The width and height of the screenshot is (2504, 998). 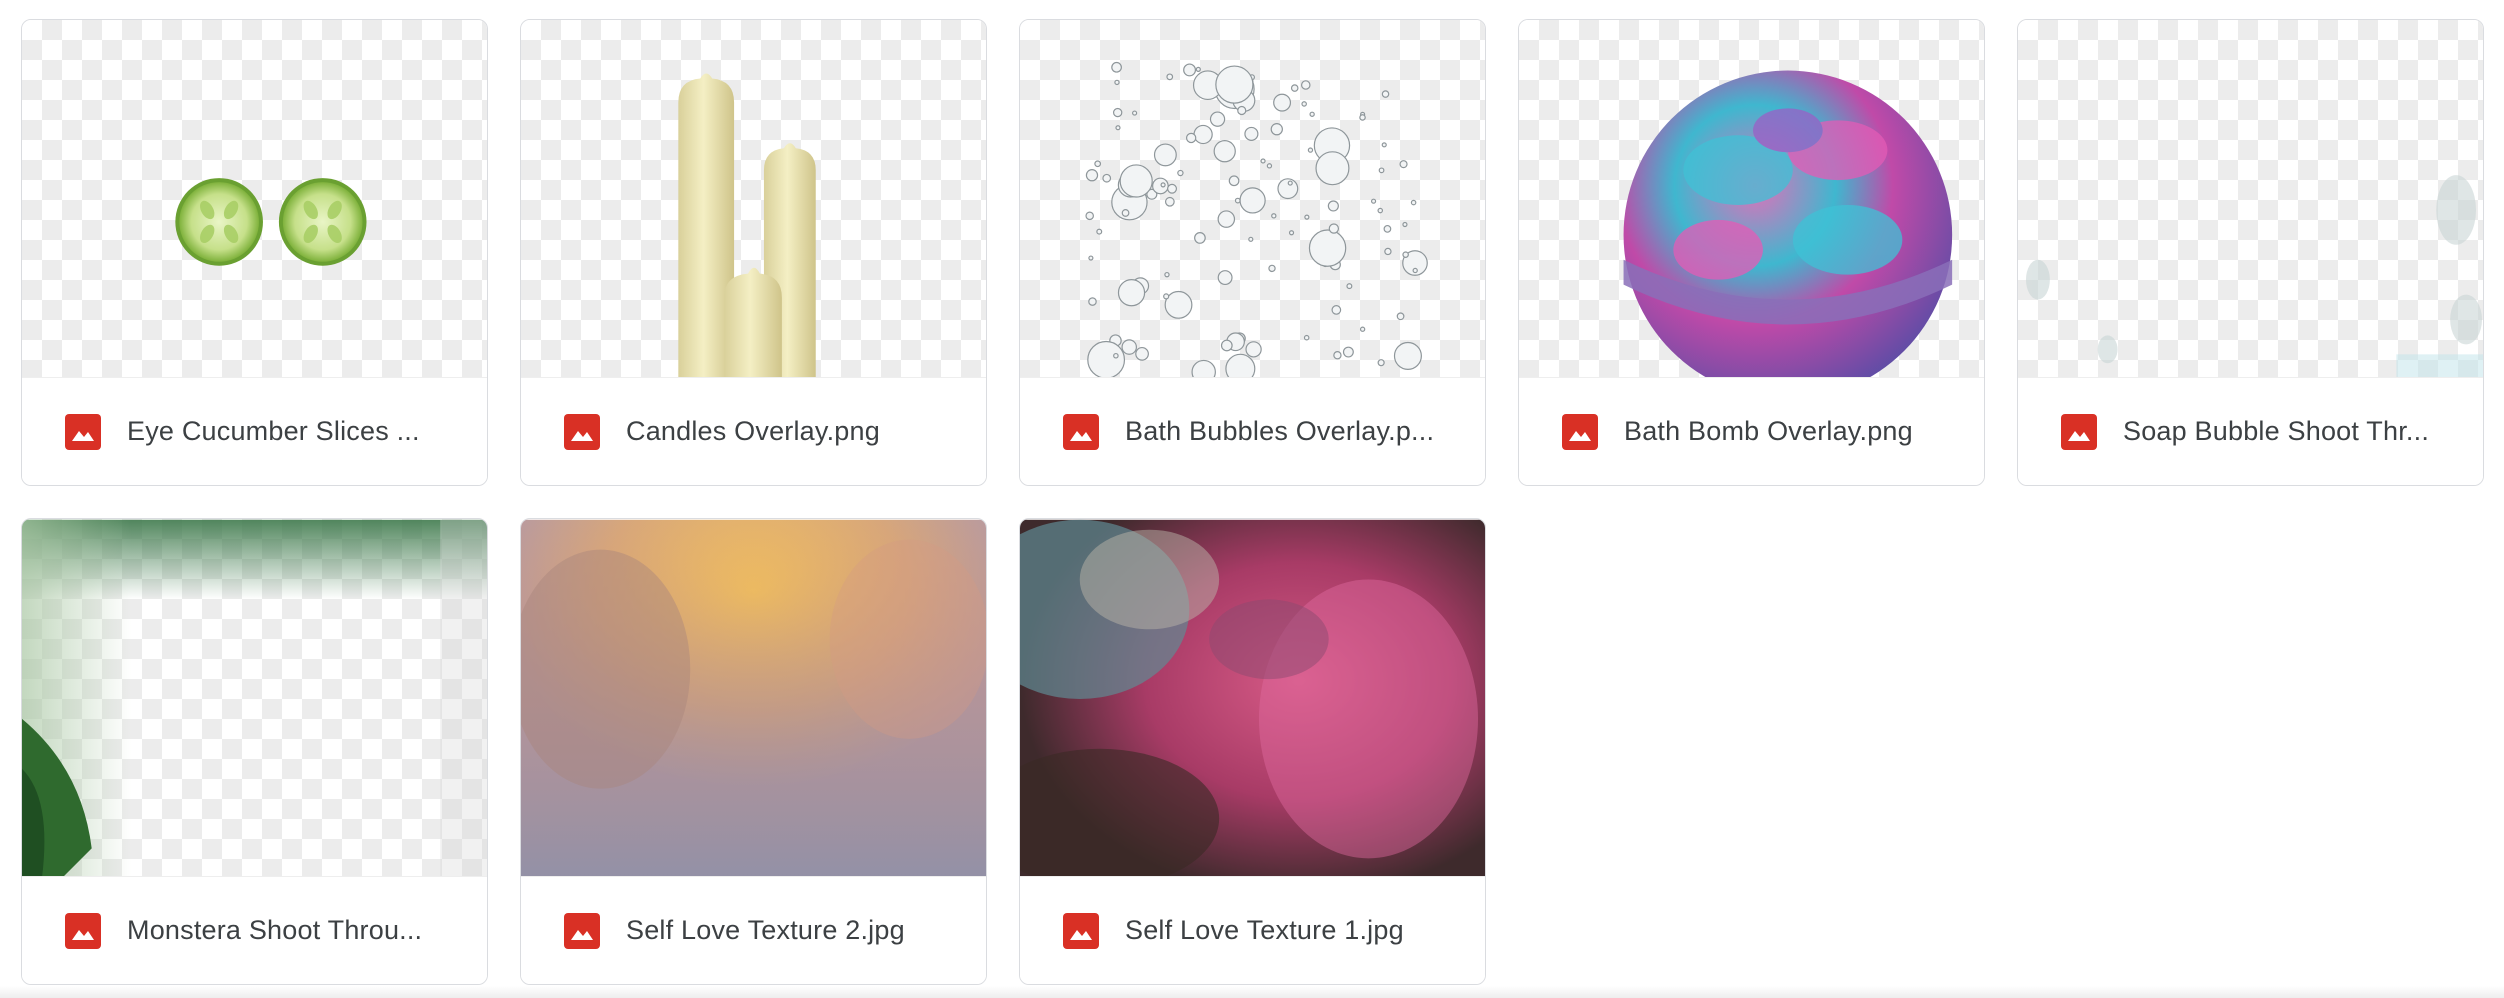 What do you see at coordinates (254, 699) in the screenshot?
I see `monstera-image` at bounding box center [254, 699].